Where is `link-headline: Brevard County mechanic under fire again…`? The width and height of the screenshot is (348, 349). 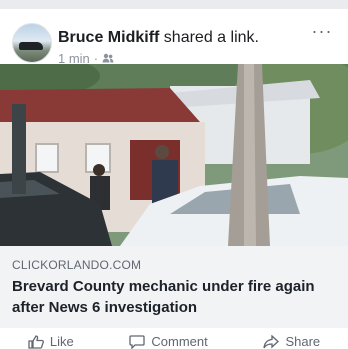
link-headline: Brevard County mechanic under fire again… is located at coordinates (173, 297).